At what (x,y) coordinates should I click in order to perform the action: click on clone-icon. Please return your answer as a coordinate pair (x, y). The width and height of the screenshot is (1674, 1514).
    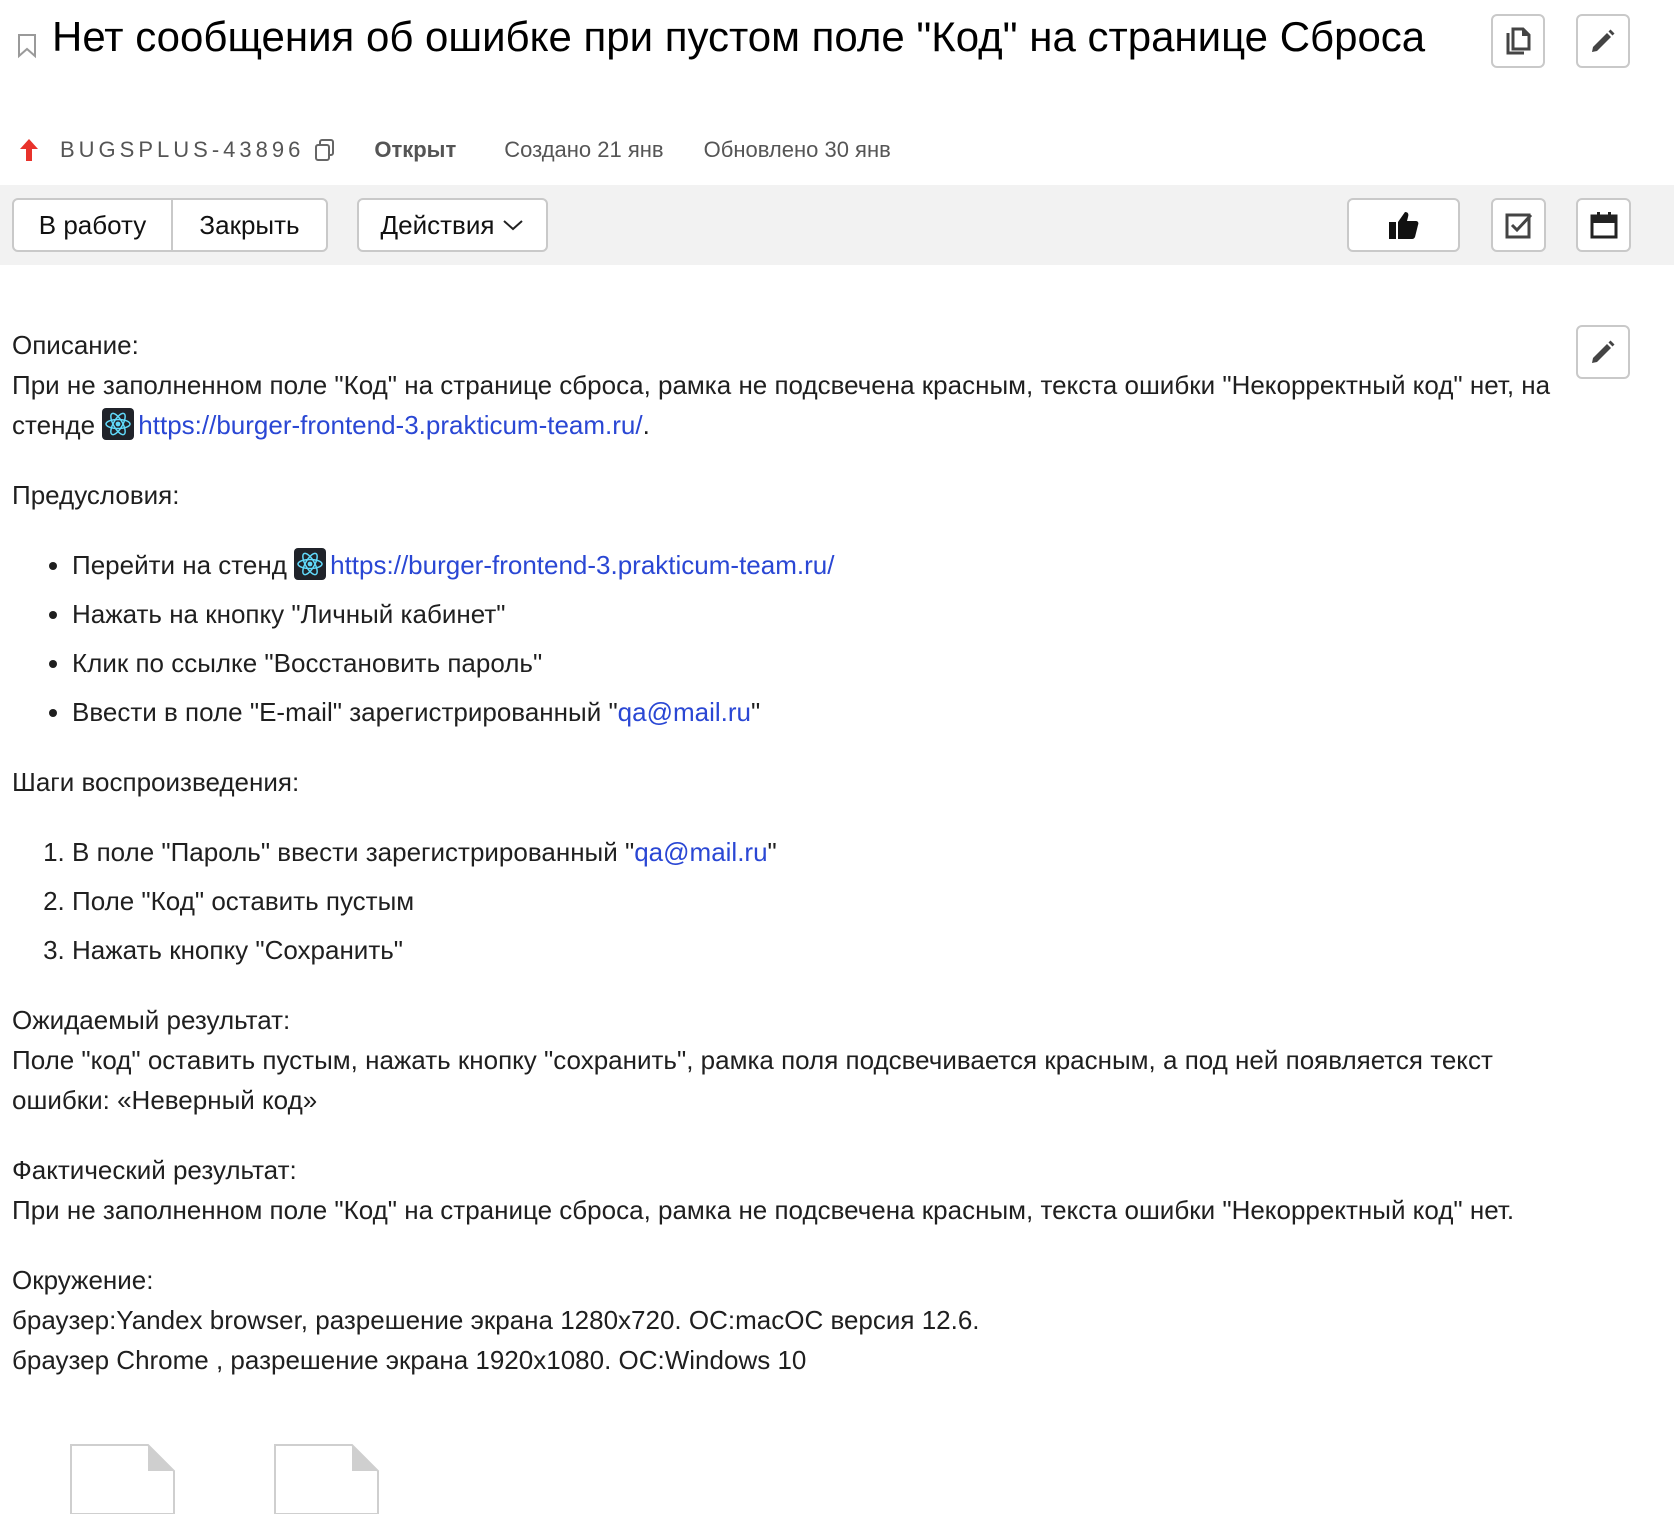
    Looking at the image, I should click on (1518, 41).